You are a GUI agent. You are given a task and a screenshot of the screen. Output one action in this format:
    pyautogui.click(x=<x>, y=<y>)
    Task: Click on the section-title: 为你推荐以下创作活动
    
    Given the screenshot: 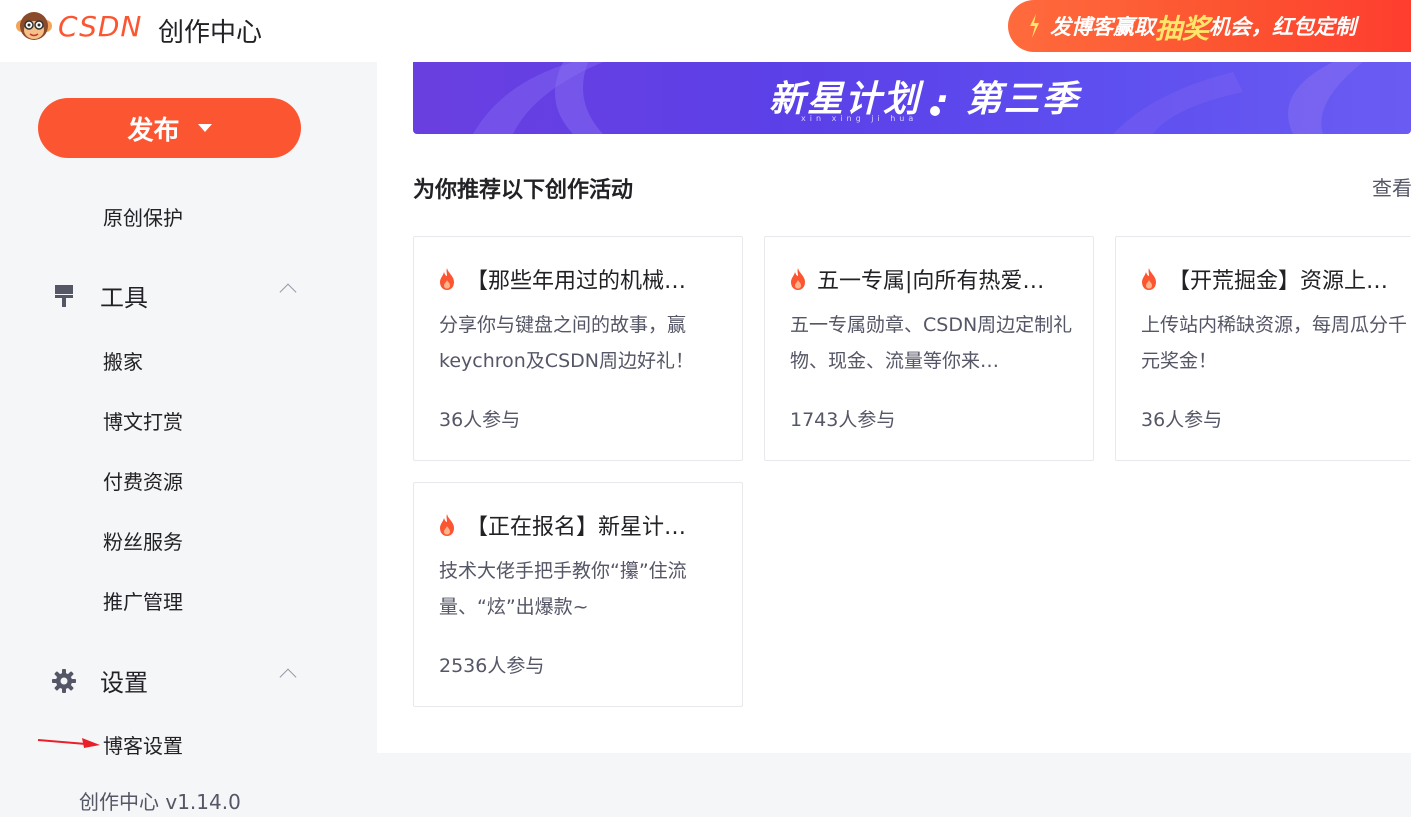 What is the action you would take?
    pyautogui.click(x=523, y=190)
    